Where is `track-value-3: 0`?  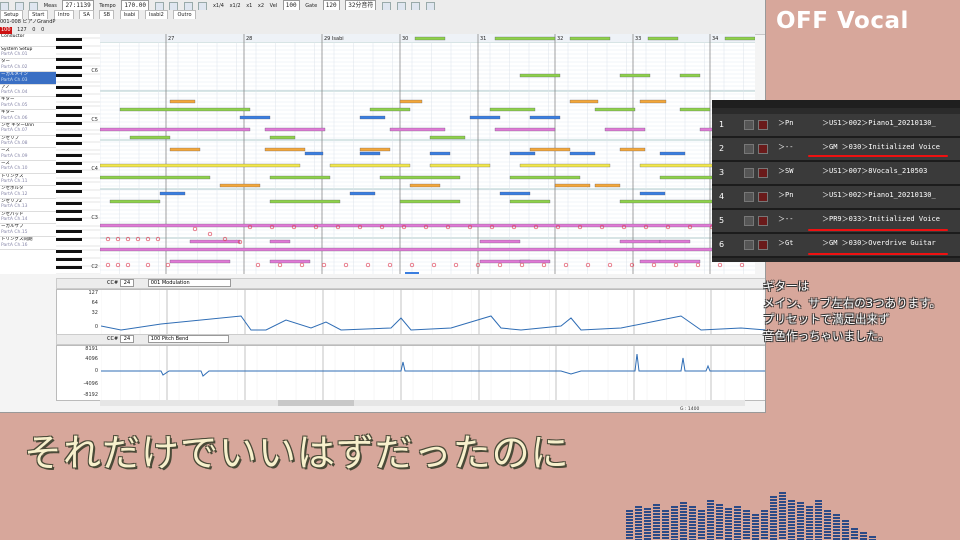
track-value-3: 0 is located at coordinates (33, 30).